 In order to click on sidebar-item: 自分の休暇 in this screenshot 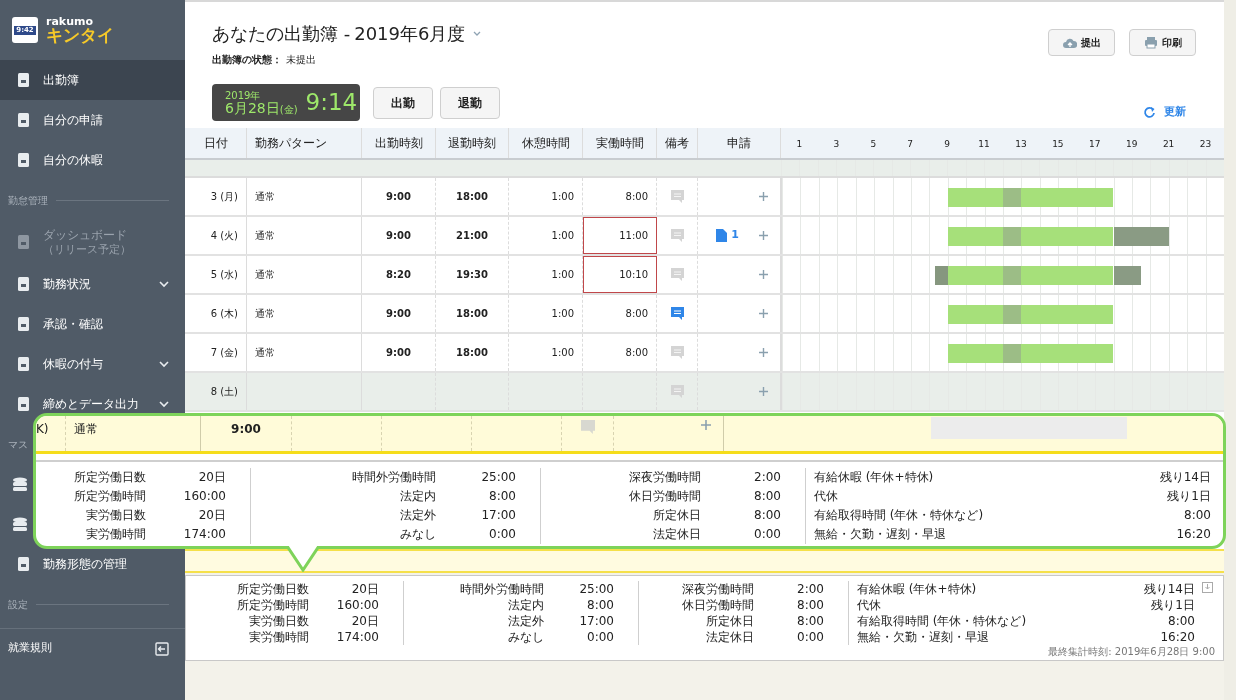, I will do `click(92, 160)`.